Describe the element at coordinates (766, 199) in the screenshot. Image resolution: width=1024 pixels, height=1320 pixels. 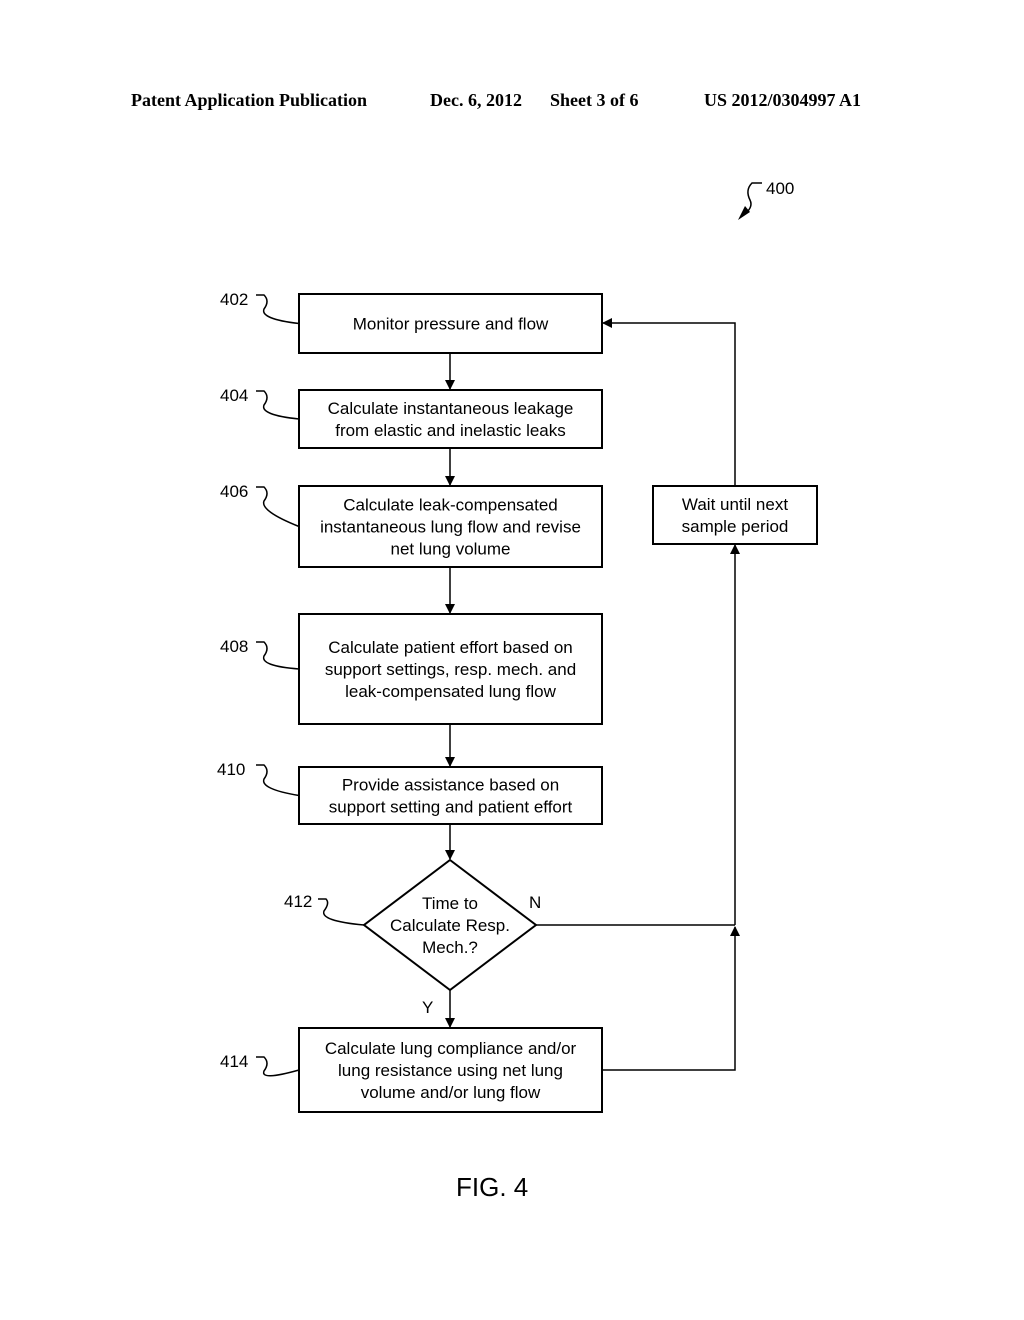
I see `figure-ref-400: 400` at that location.